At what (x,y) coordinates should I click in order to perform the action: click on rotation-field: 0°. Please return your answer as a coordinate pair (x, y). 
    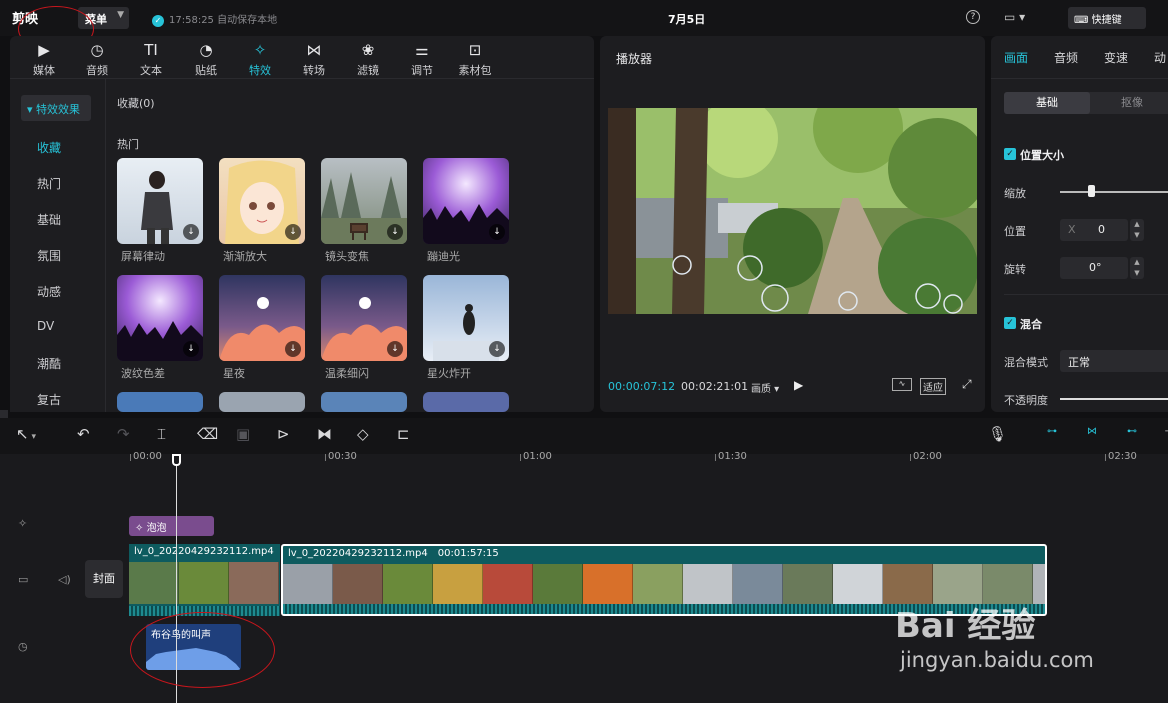
    Looking at the image, I should click on (1094, 268).